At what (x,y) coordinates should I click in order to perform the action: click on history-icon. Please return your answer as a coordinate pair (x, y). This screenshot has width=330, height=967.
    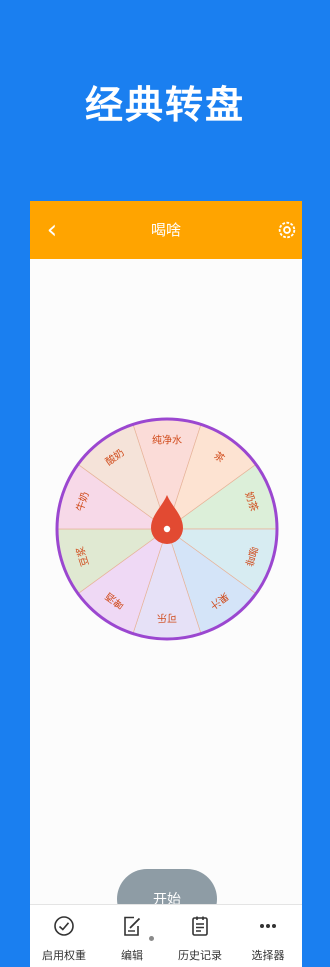
    Looking at the image, I should click on (200, 926).